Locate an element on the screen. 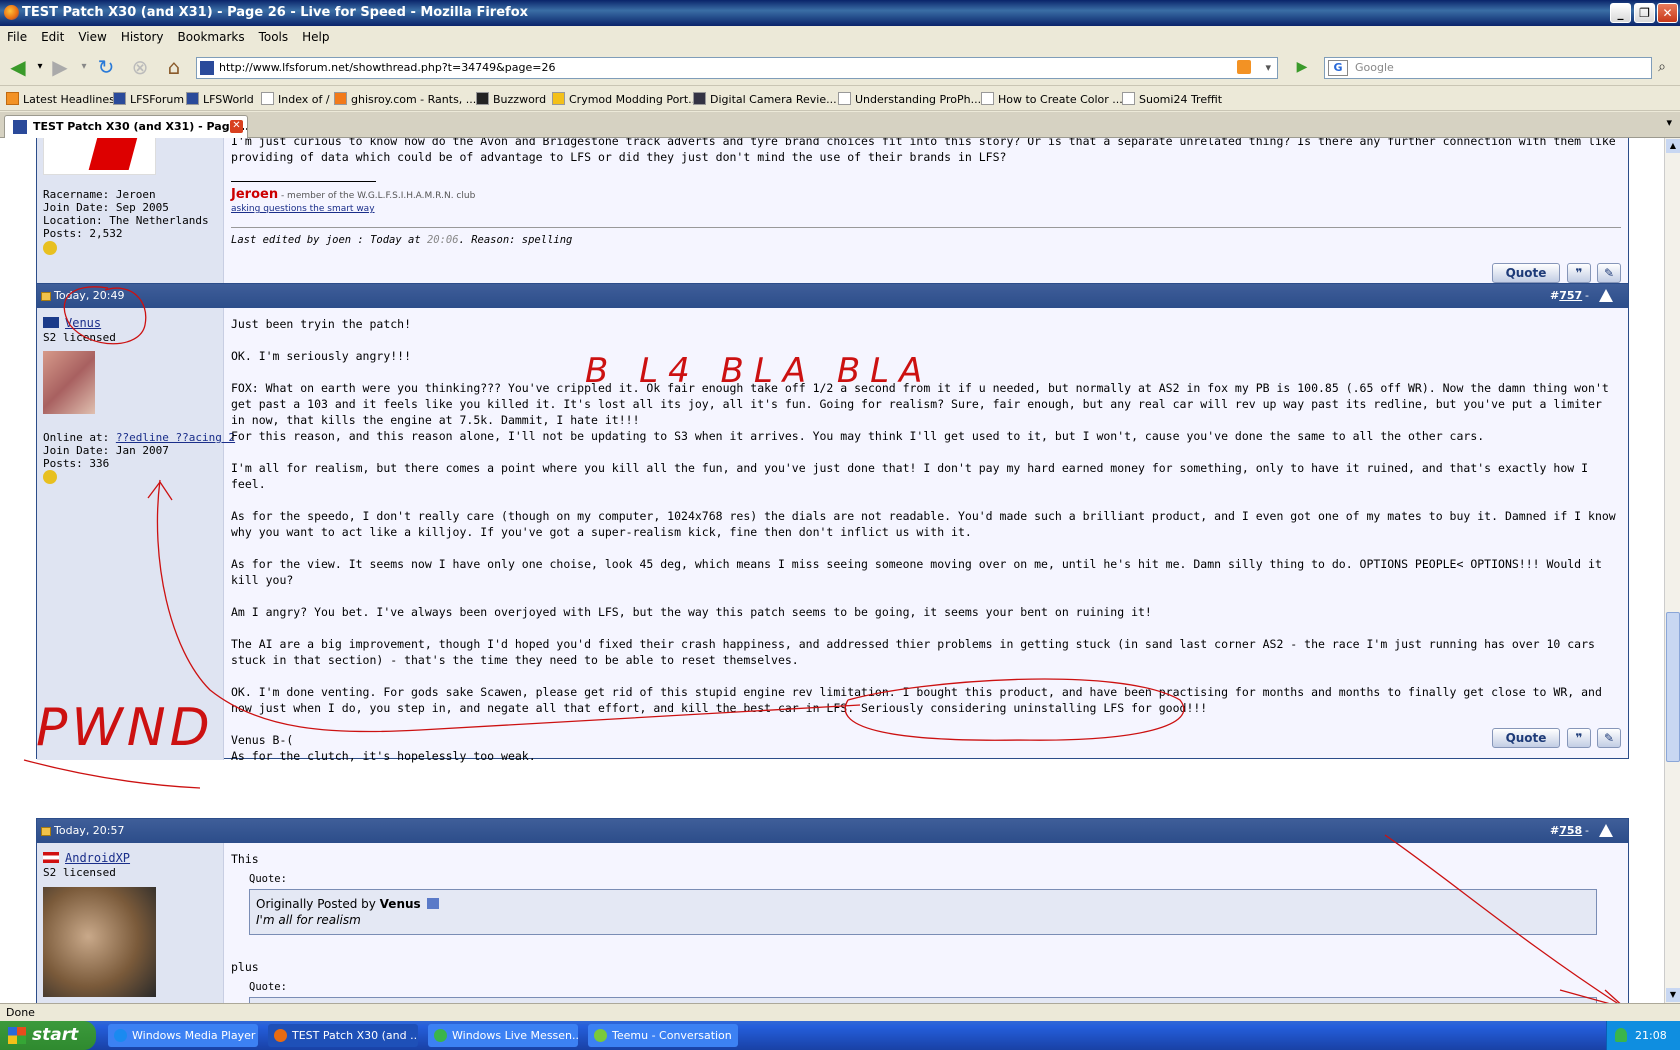 The width and height of the screenshot is (1680, 1050). user-online: Online at: ??edline ??acing 2 is located at coordinates (139, 437).